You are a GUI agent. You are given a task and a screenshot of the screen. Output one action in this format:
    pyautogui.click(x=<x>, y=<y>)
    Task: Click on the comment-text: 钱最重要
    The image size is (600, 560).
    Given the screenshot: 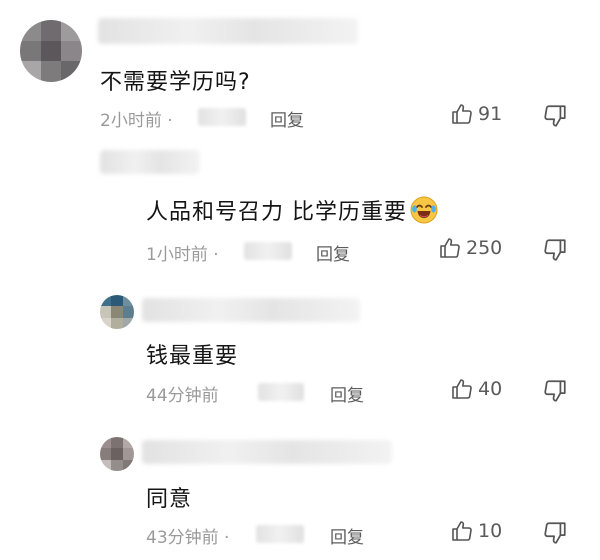 What is the action you would take?
    pyautogui.click(x=192, y=356)
    